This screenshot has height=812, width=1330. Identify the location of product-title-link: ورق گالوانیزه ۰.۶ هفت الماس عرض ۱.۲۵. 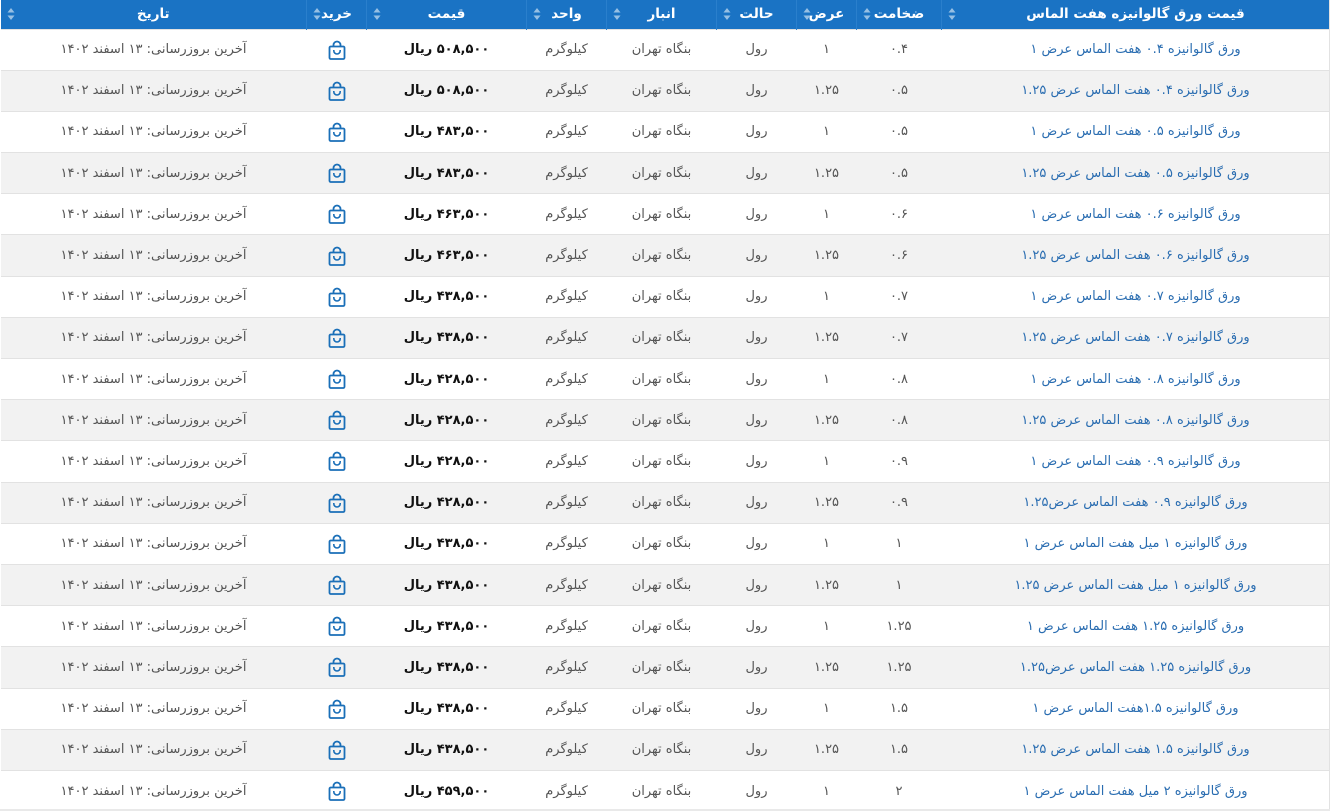
(1136, 255).